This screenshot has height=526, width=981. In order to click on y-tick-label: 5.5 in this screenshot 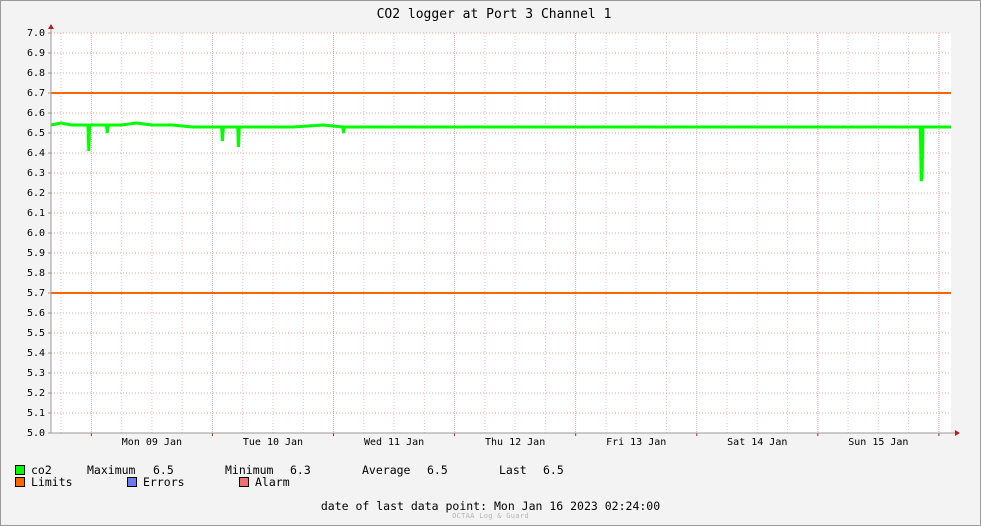, I will do `click(36, 333)`.